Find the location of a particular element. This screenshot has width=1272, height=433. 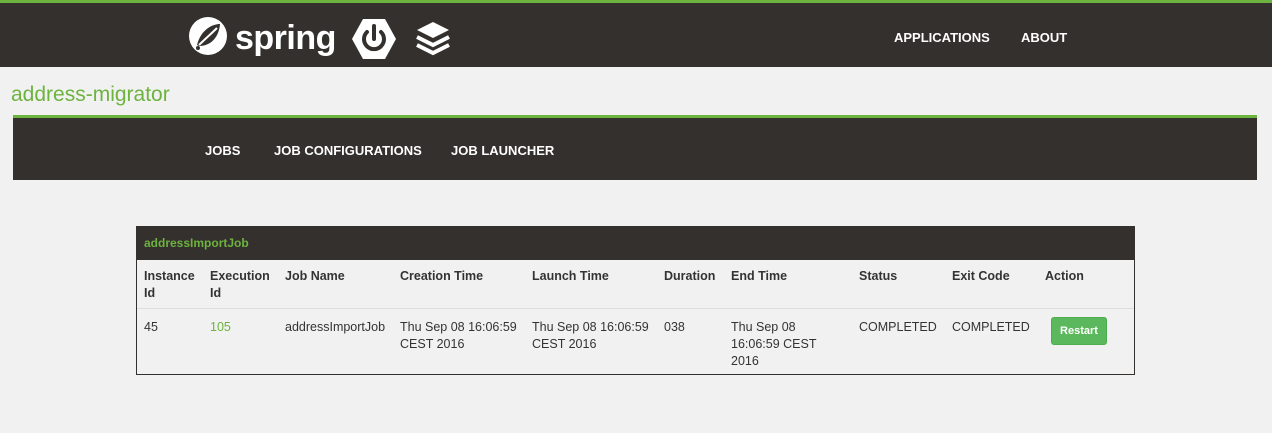

spring-logo: spring is located at coordinates (261, 38).